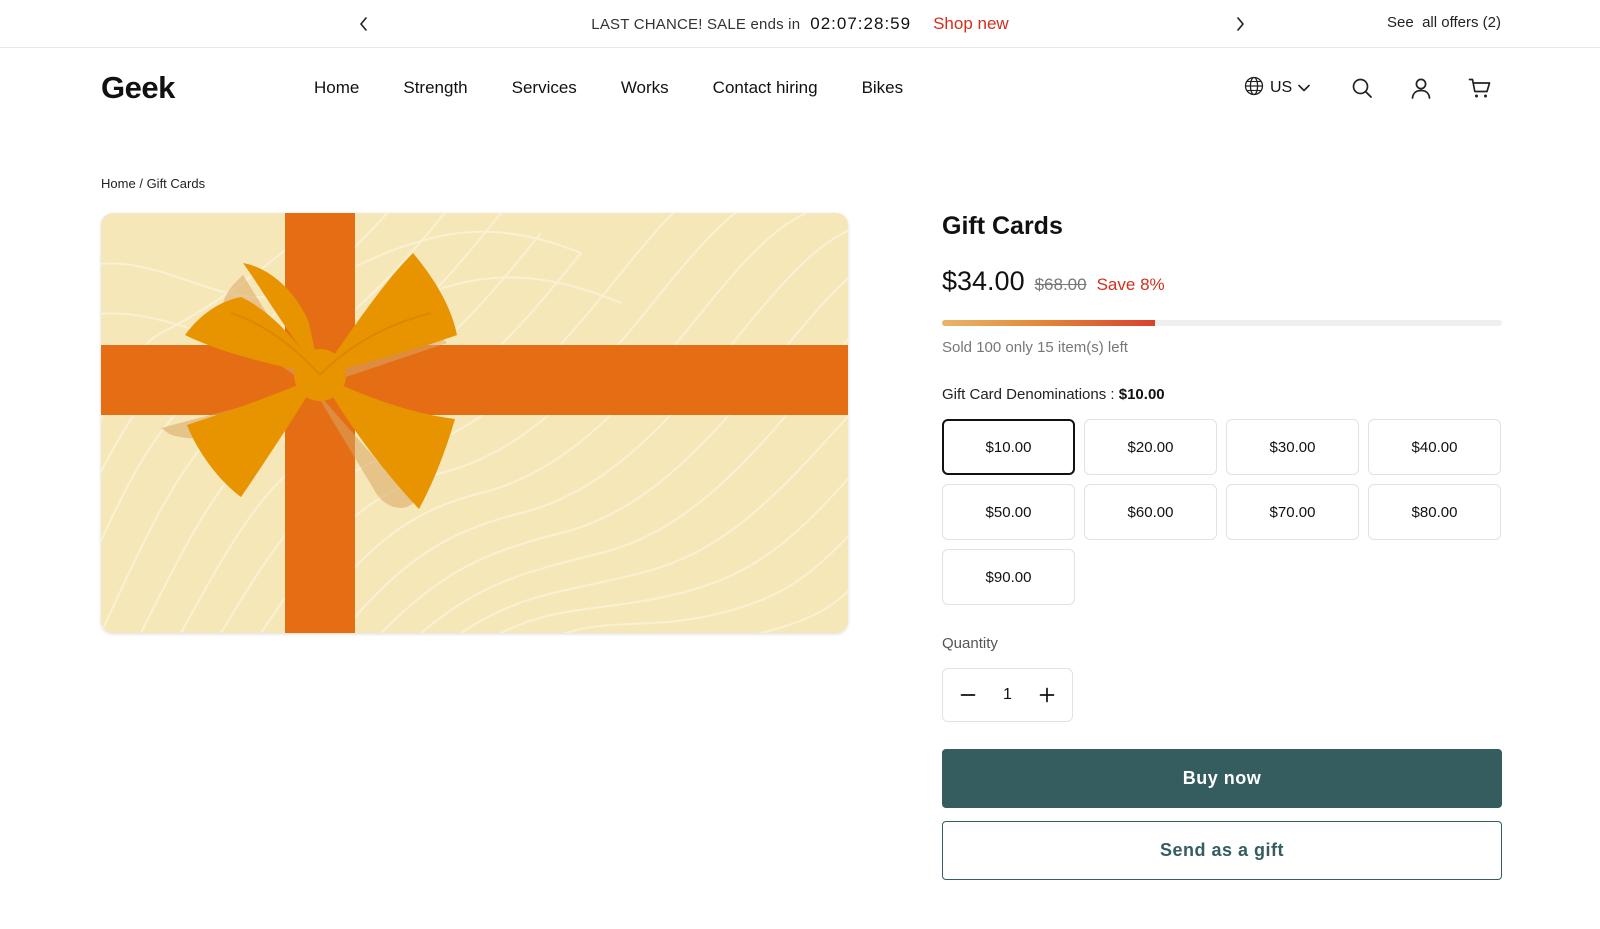  I want to click on breadcrumb-current: Gift Cards, so click(176, 183).